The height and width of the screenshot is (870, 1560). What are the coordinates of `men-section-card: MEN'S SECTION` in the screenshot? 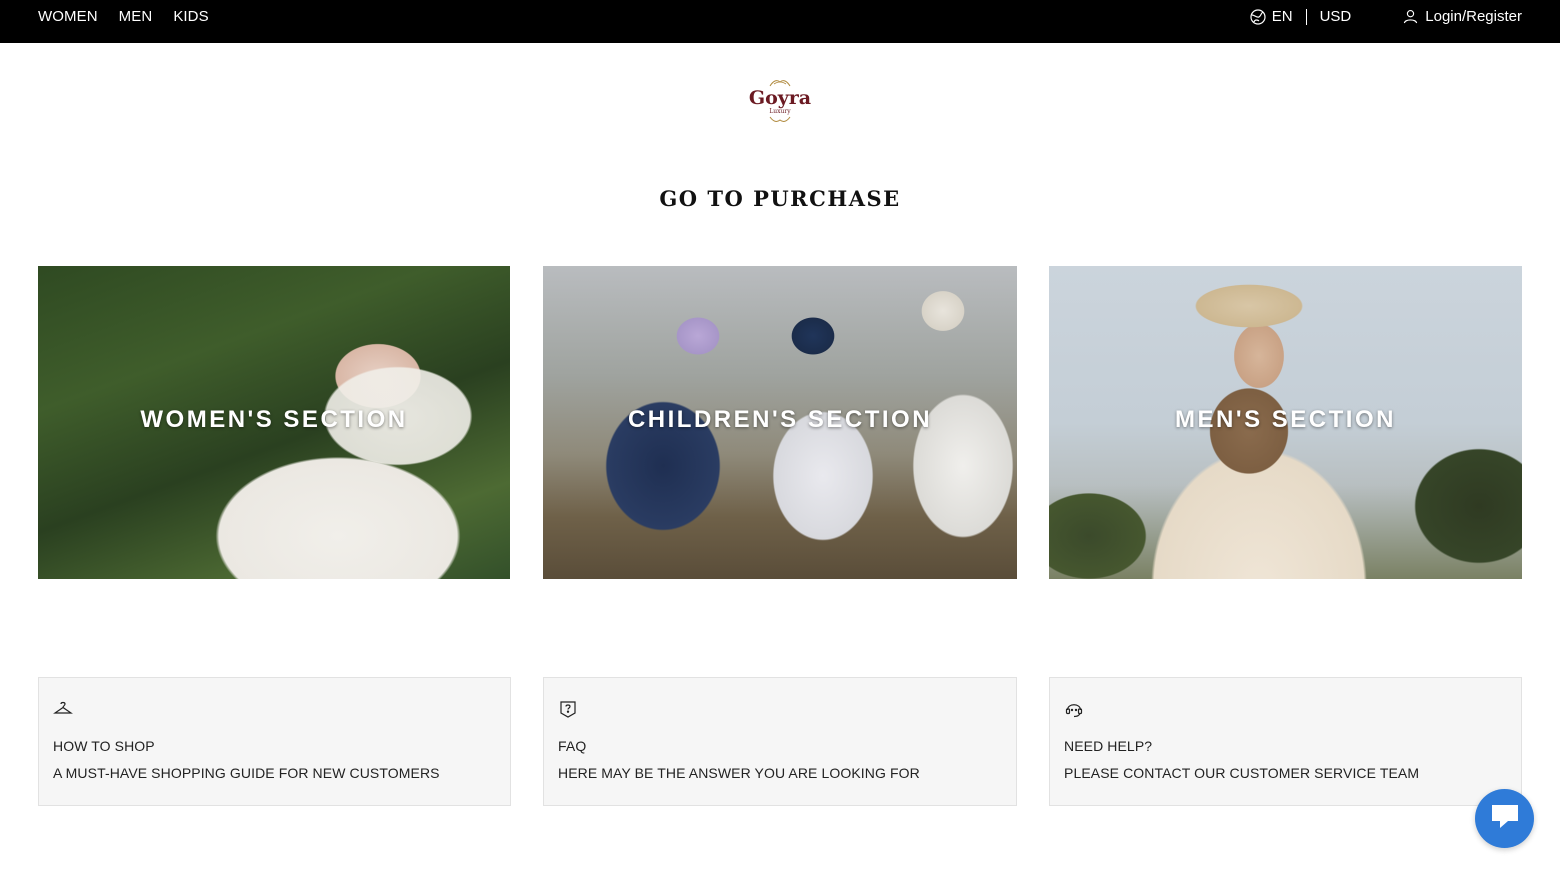 It's located at (1285, 422).